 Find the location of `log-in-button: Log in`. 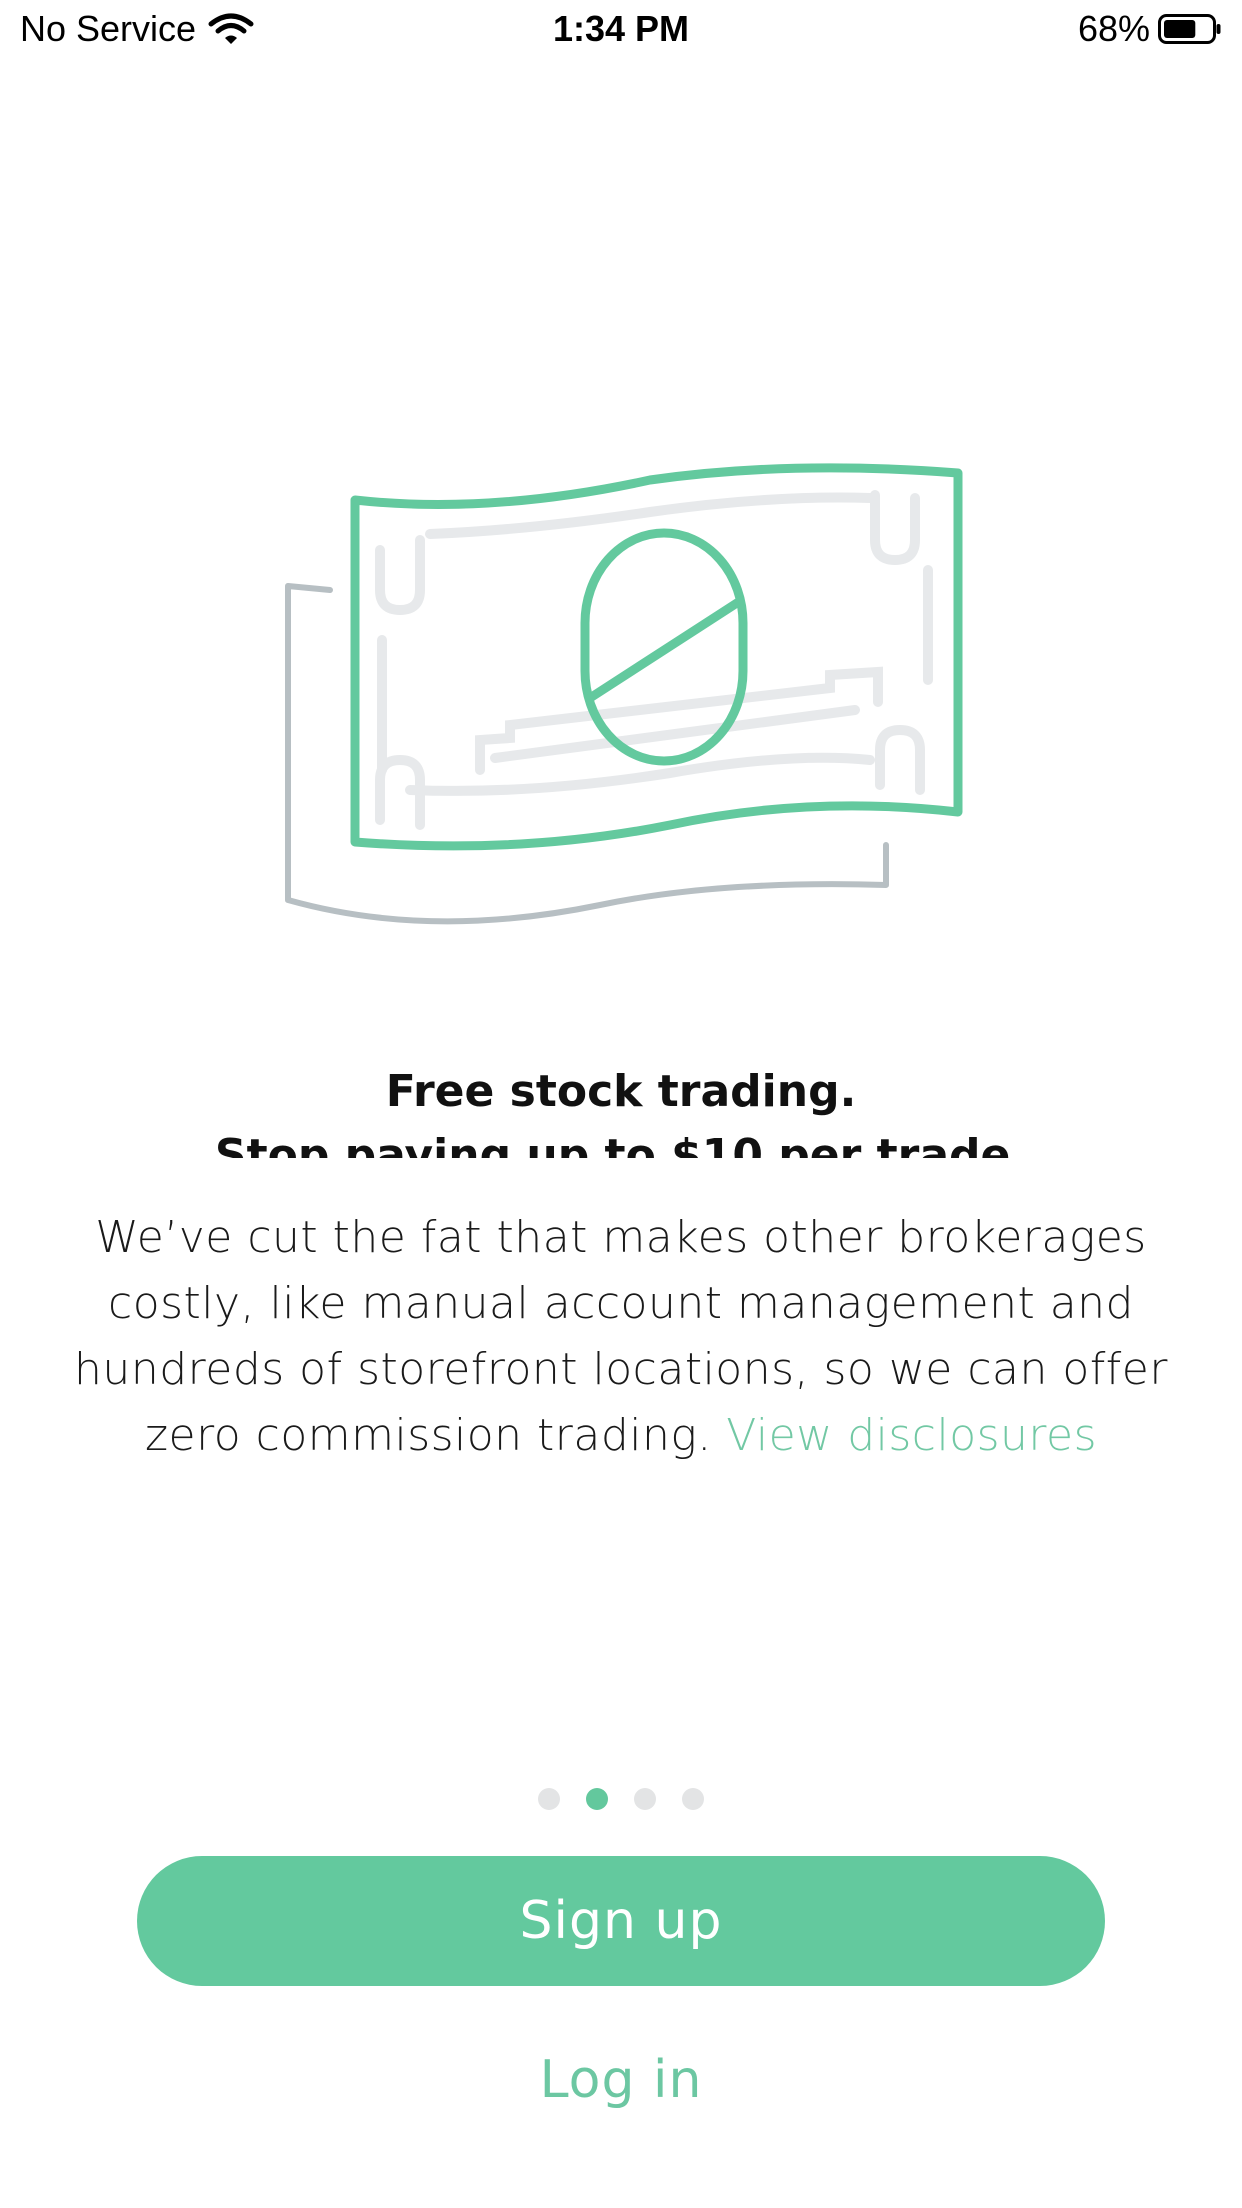

log-in-button: Log in is located at coordinates (621, 2080).